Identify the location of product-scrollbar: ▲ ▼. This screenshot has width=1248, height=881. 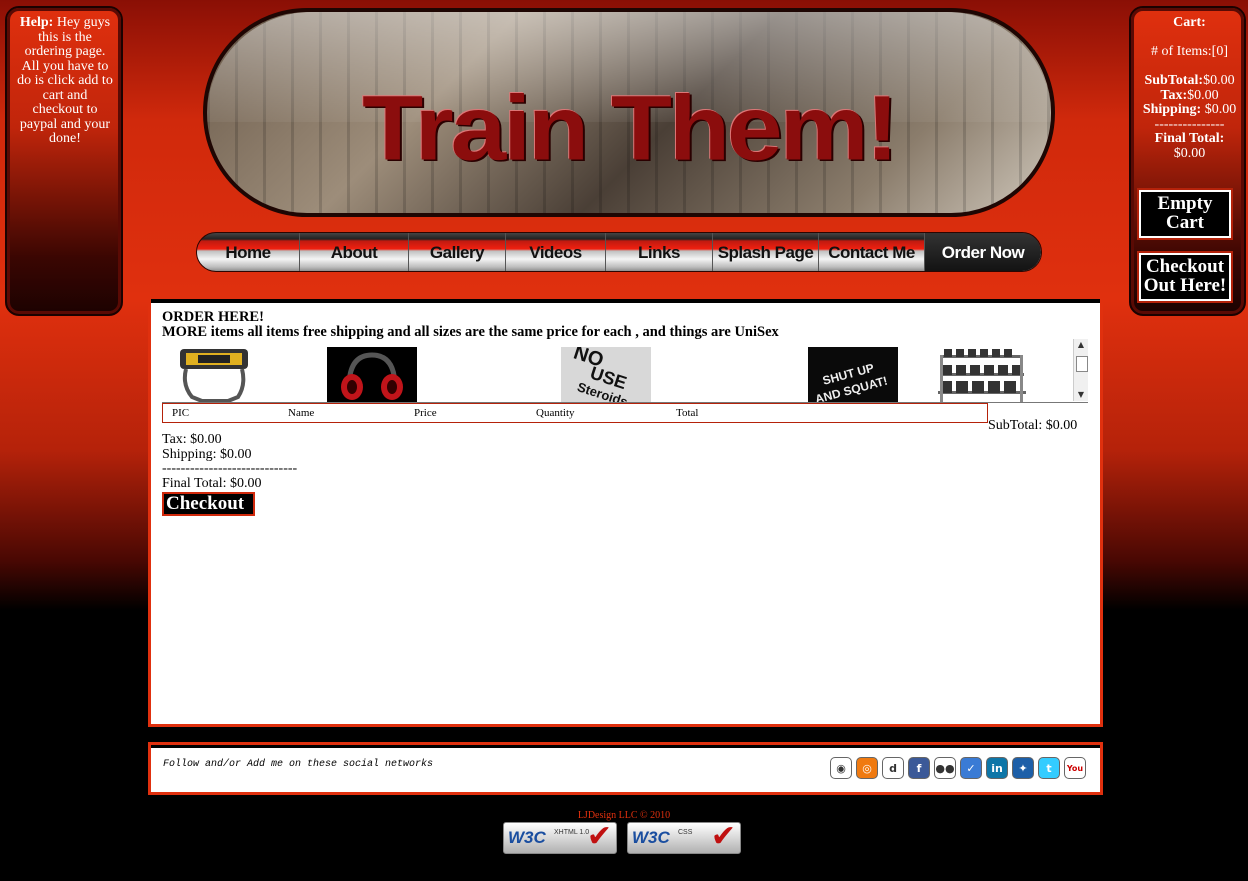
(1080, 370).